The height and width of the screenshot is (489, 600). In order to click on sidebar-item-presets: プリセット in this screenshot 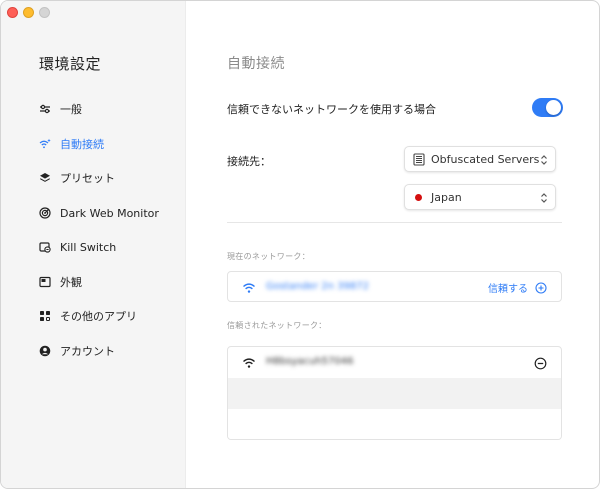, I will do `click(77, 178)`.